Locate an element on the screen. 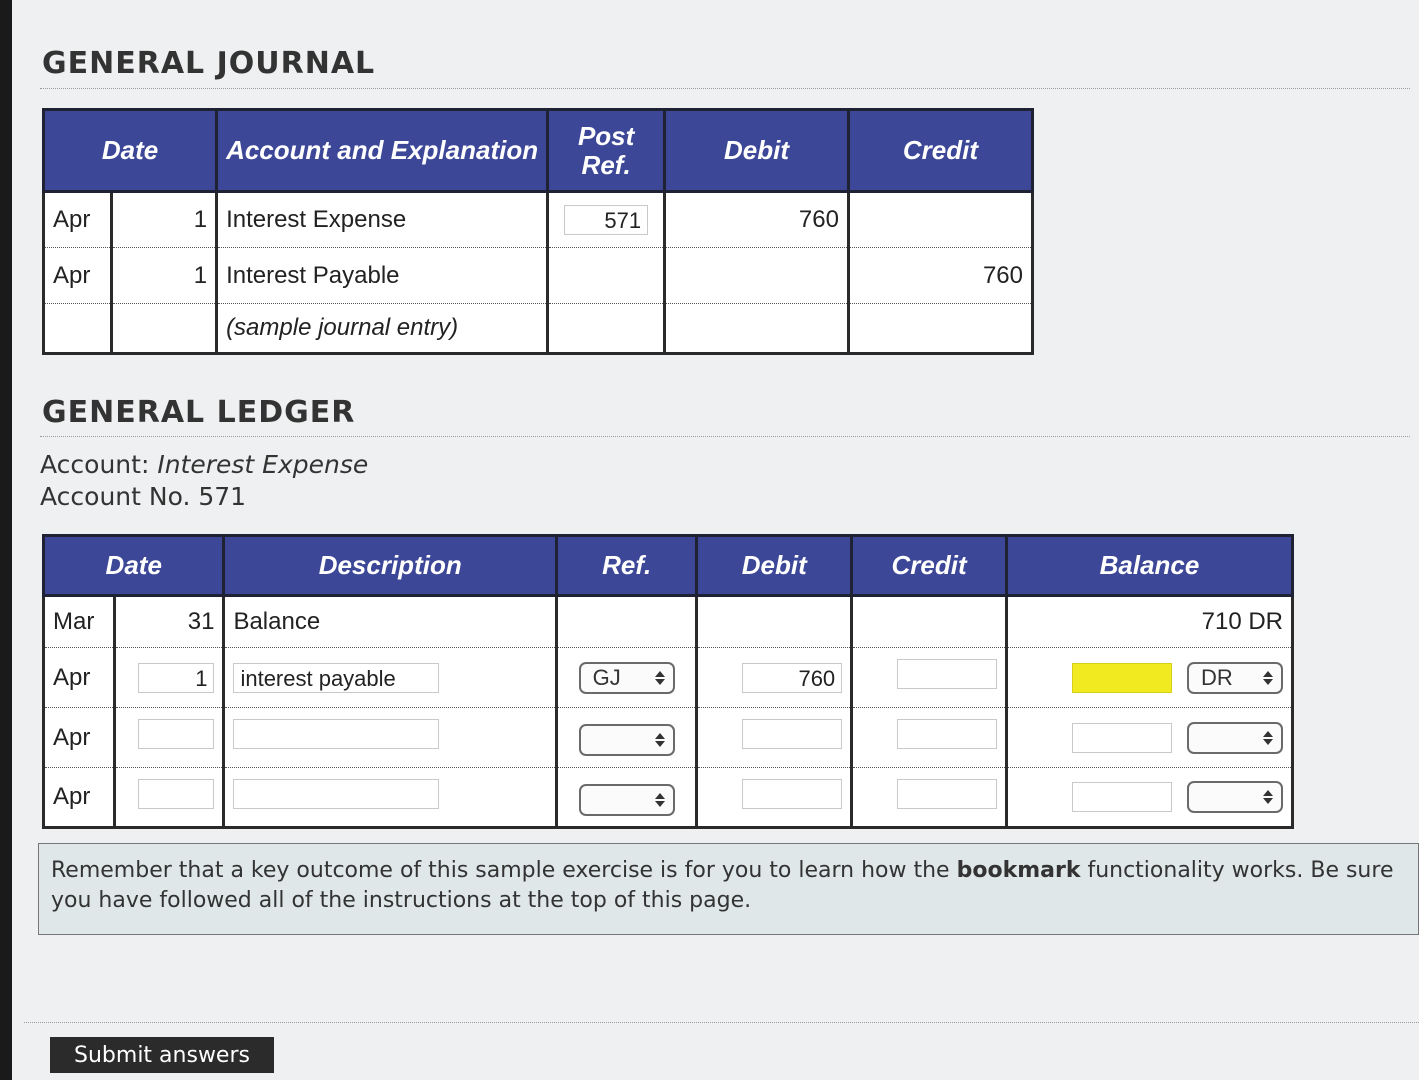 This screenshot has width=1419, height=1080. ledger-account-line: Account: Interest Expense is located at coordinates (204, 464).